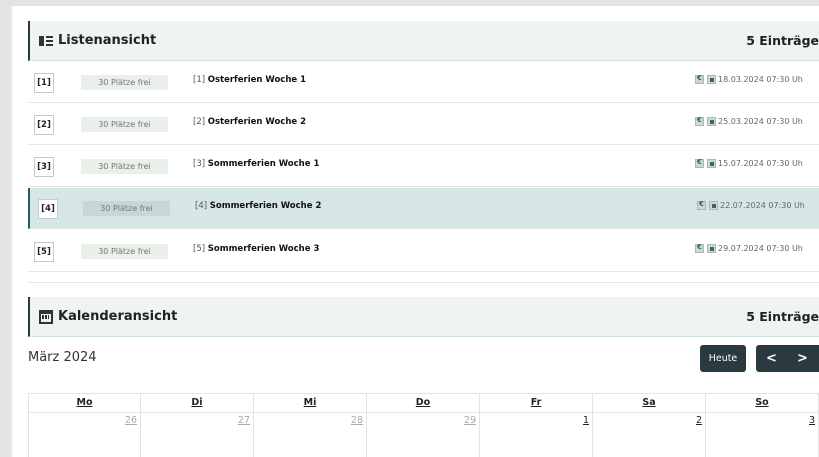 Image resolution: width=819 pixels, height=457 pixels. Describe the element at coordinates (409, 3) in the screenshot. I see `window-top-border` at that location.